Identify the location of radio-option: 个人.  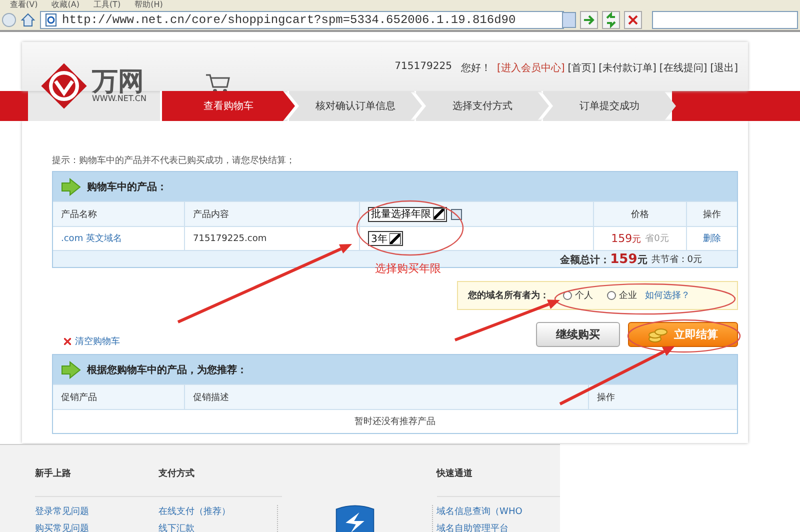
(578, 295).